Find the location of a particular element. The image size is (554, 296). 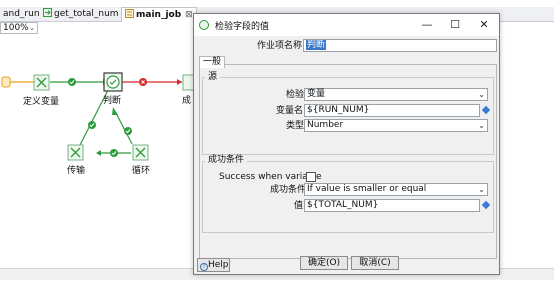

tab-label: main_job is located at coordinates (159, 15).